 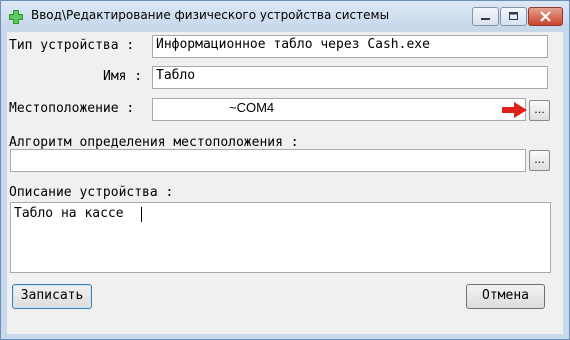 What do you see at coordinates (123, 76) in the screenshot?
I see `name-label: Имя :` at bounding box center [123, 76].